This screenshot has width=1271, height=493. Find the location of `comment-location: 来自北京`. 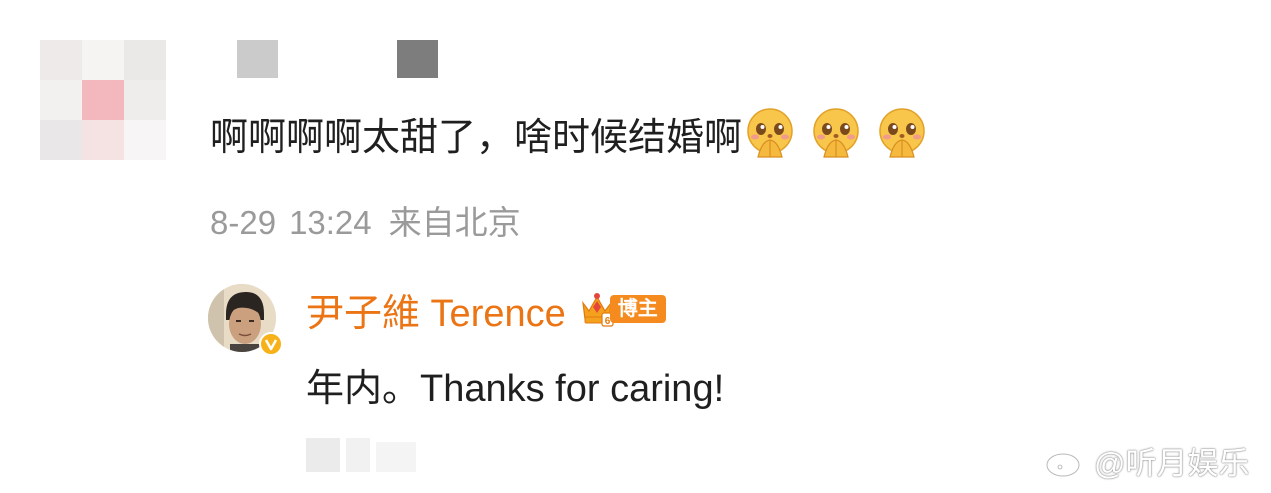

comment-location: 来自北京 is located at coordinates (454, 222).